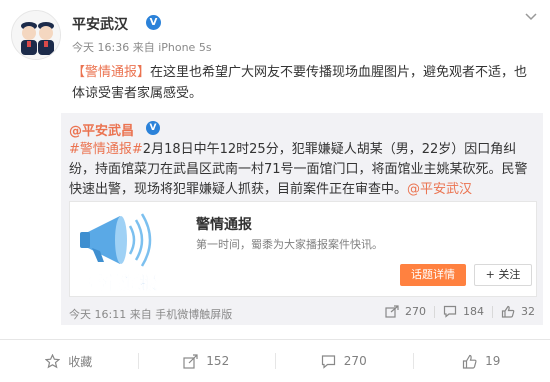  What do you see at coordinates (101, 129) in the screenshot?
I see `retweet-author: @平安武昌` at bounding box center [101, 129].